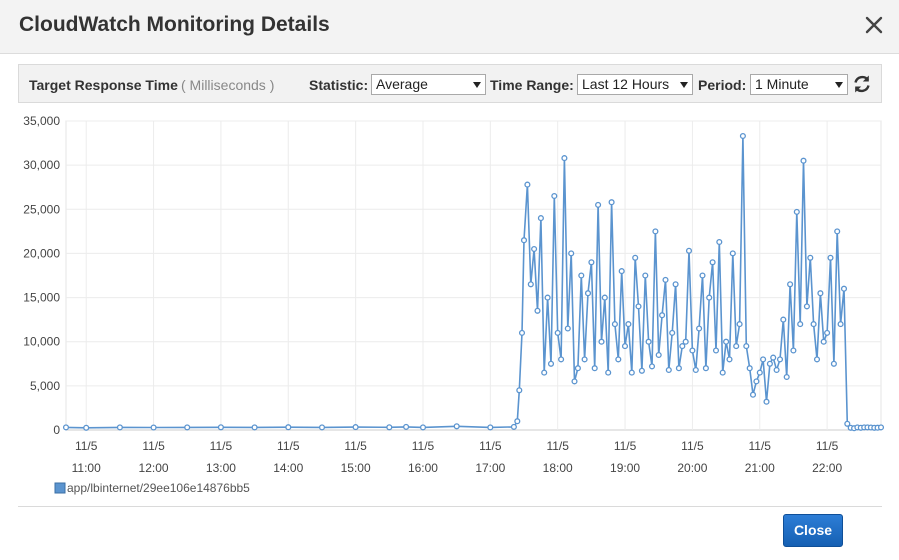 The height and width of the screenshot is (560, 899). What do you see at coordinates (288, 468) in the screenshot?
I see `x-tick-time: 14:00` at bounding box center [288, 468].